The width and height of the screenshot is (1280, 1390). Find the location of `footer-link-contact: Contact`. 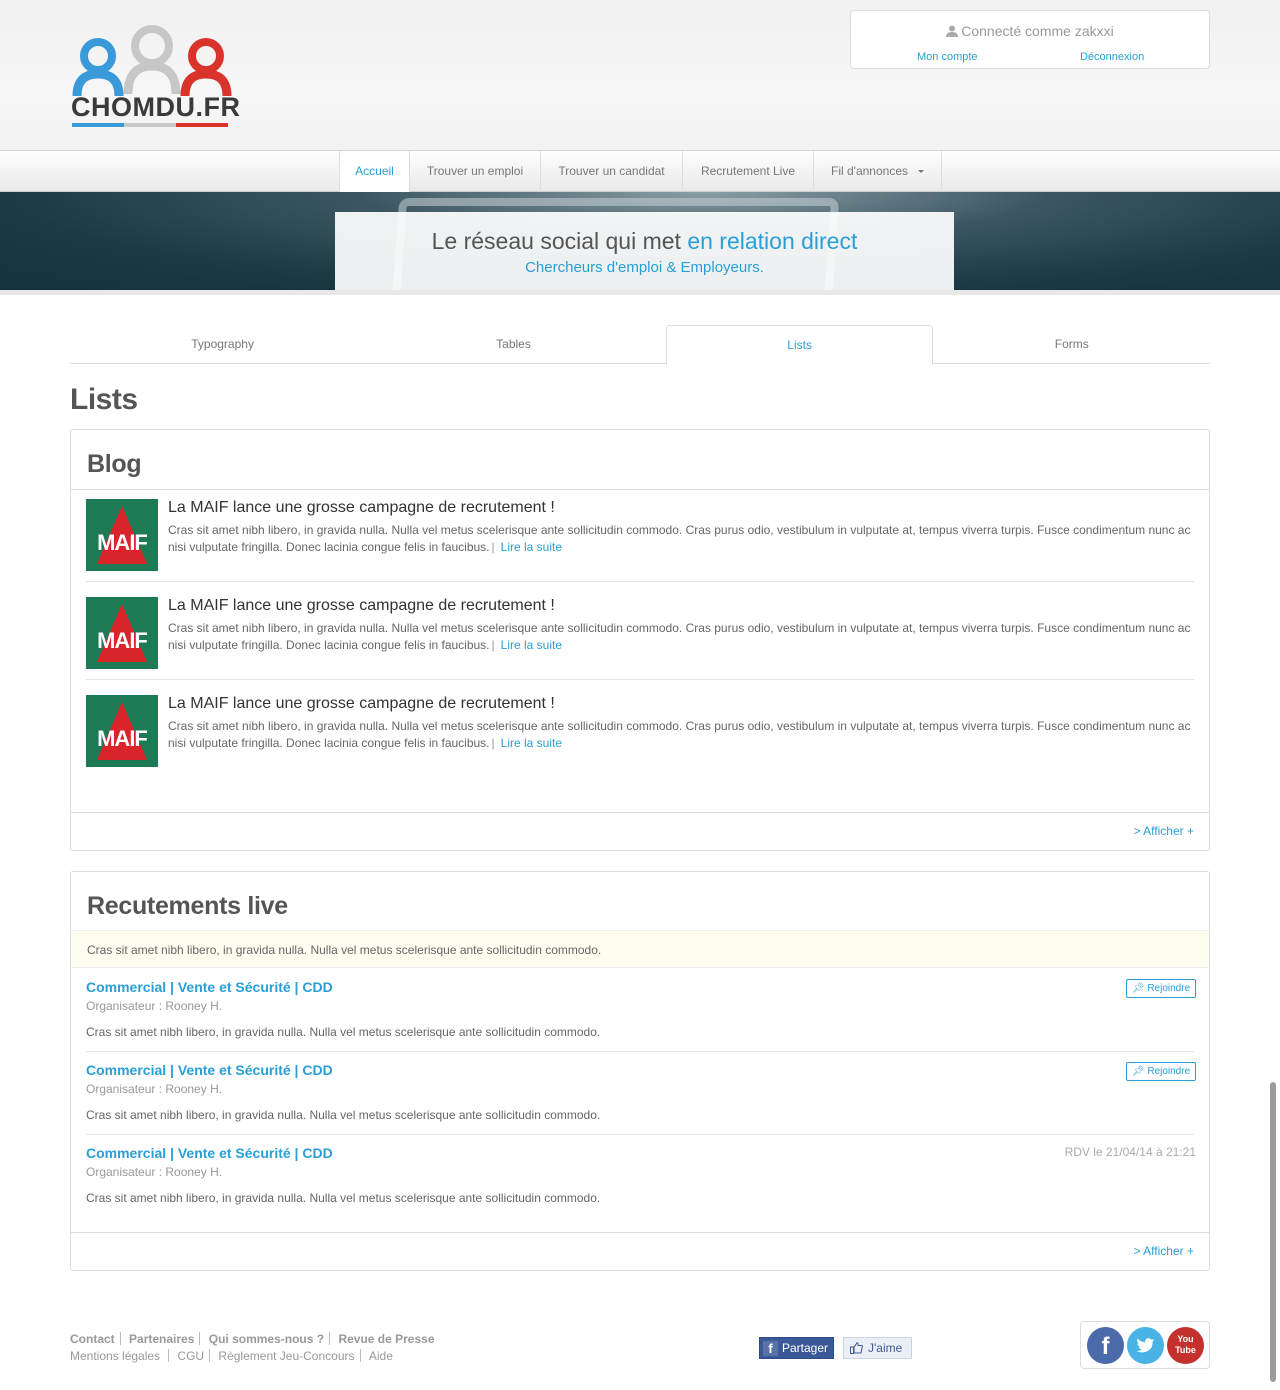

footer-link-contact: Contact is located at coordinates (94, 1339).